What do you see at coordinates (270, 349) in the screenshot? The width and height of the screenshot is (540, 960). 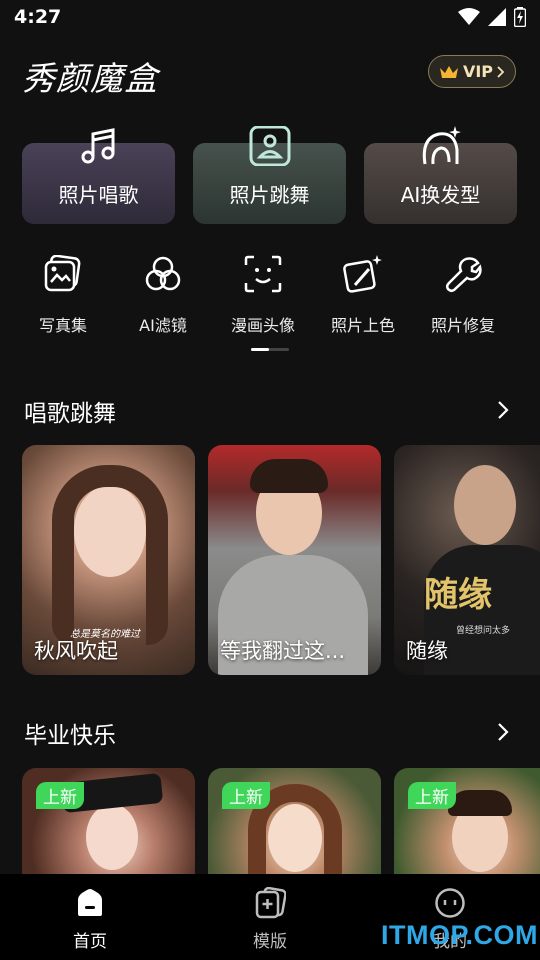 I see `tools-page-indicator` at bounding box center [270, 349].